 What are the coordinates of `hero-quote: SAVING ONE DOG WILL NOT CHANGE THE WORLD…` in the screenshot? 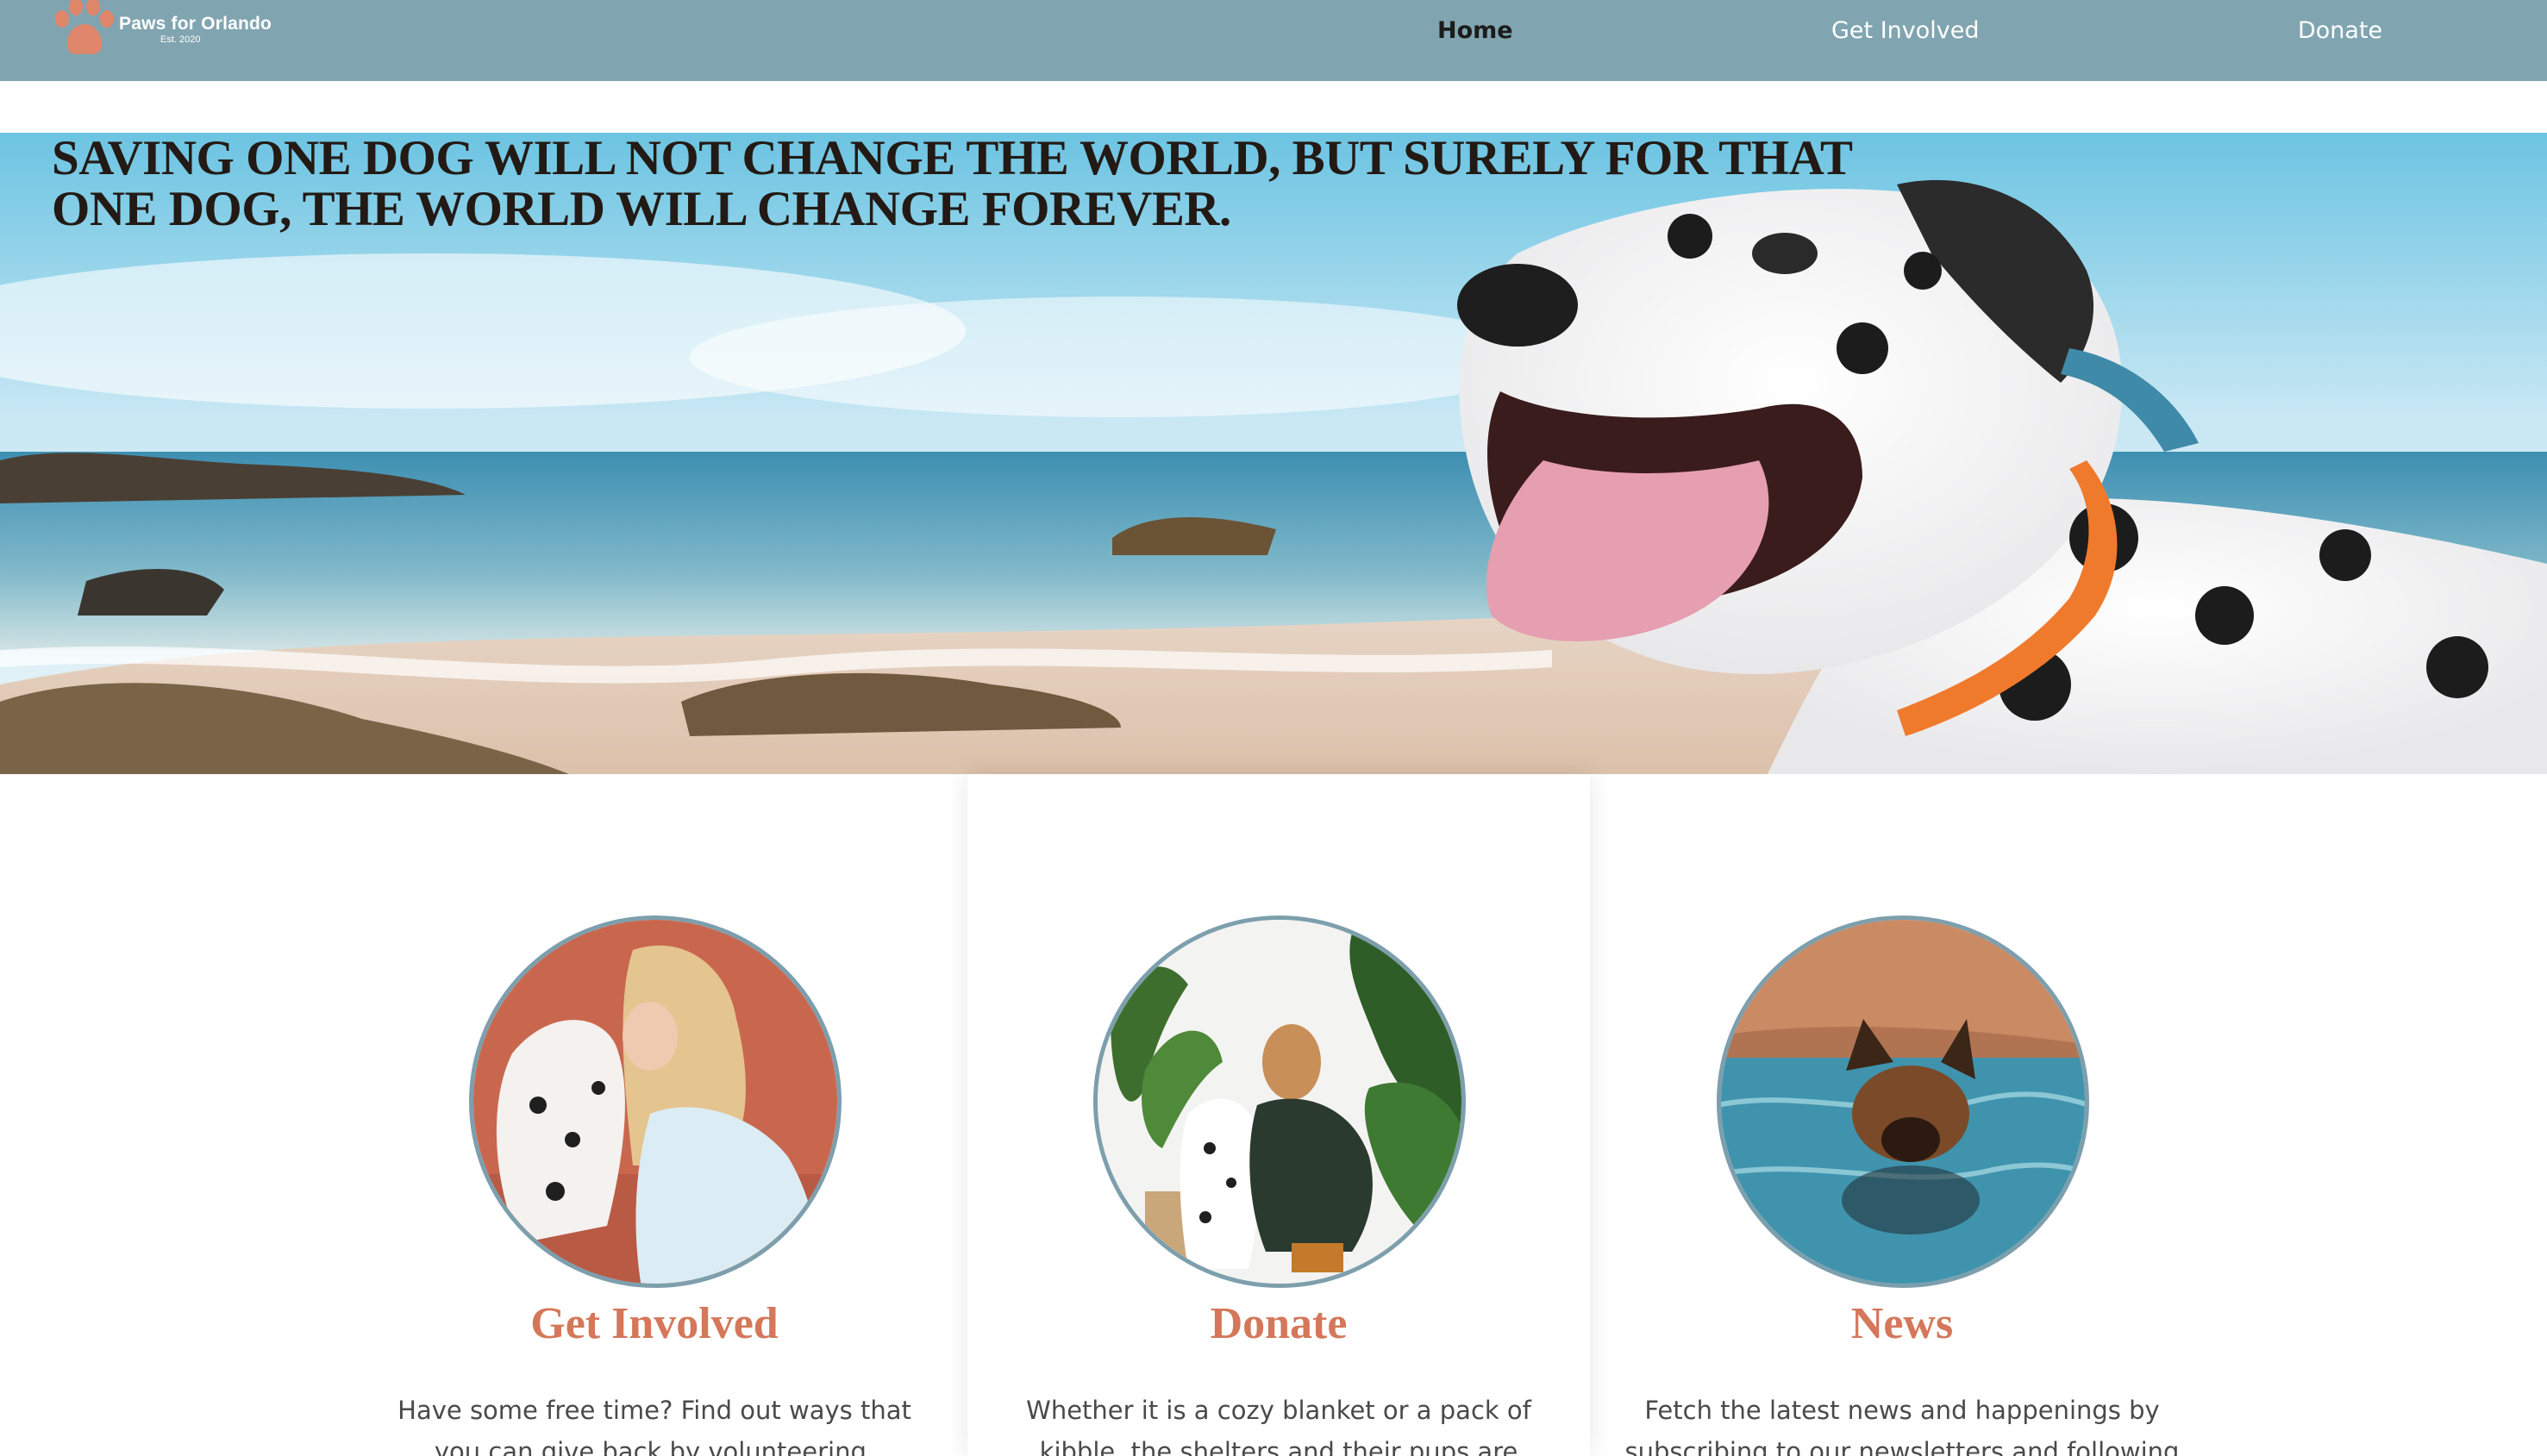 It's located at (952, 185).